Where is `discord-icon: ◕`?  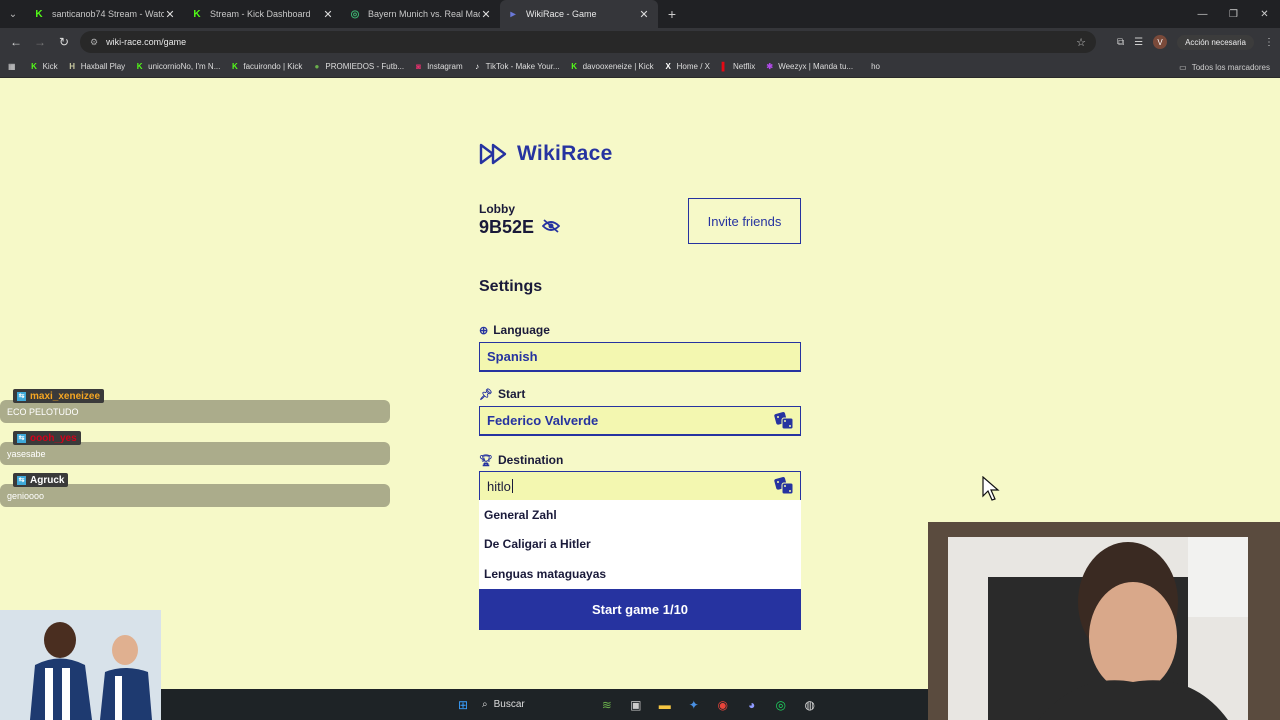
discord-icon: ◕ is located at coordinates (752, 705).